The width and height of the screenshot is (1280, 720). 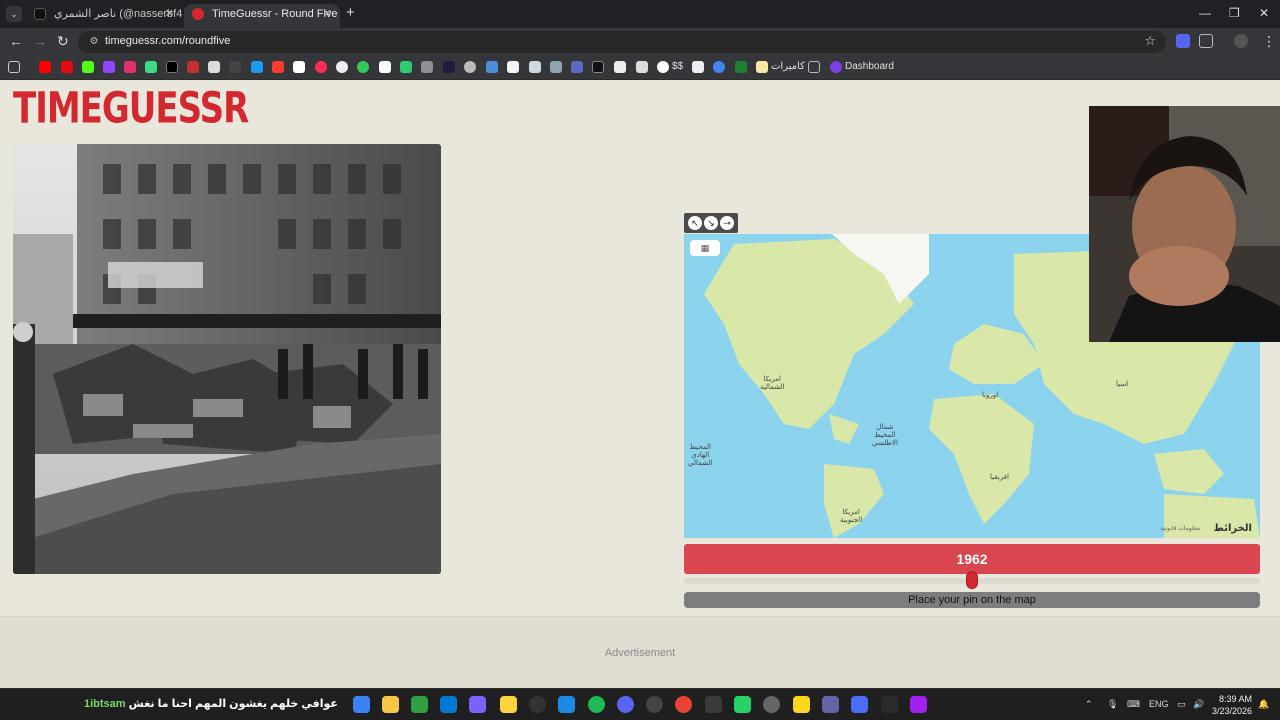 I want to click on forward-icon: →, so click(x=40, y=41).